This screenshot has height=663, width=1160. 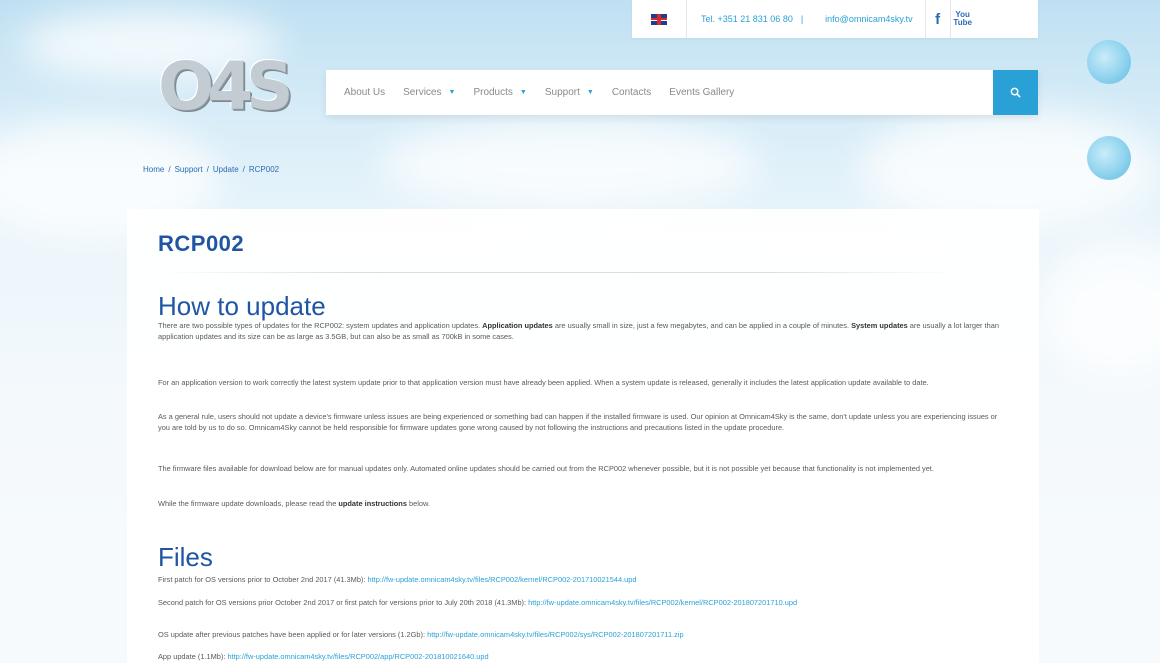 What do you see at coordinates (185, 557) in the screenshot?
I see `files-heading: Files` at bounding box center [185, 557].